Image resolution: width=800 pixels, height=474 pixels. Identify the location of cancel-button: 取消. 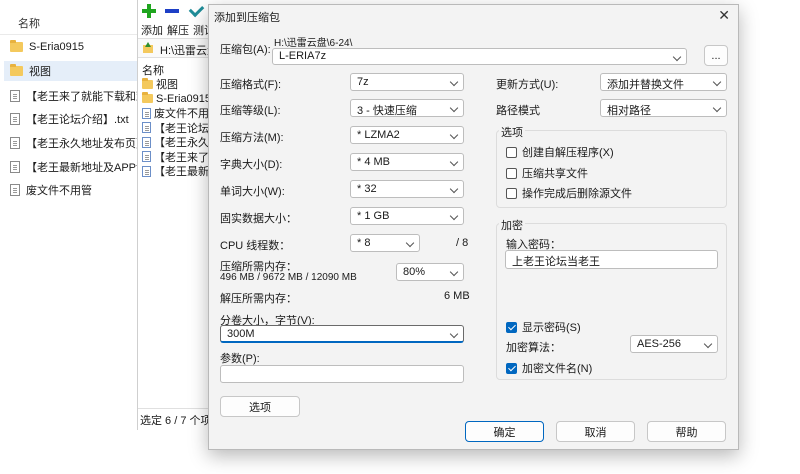
(595, 431).